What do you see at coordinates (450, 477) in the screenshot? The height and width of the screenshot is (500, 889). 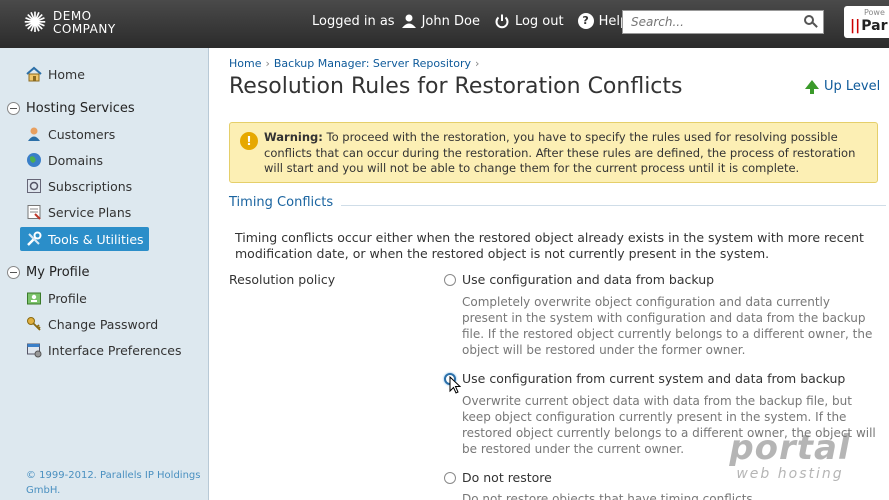 I see `radio-do-not-restore` at bounding box center [450, 477].